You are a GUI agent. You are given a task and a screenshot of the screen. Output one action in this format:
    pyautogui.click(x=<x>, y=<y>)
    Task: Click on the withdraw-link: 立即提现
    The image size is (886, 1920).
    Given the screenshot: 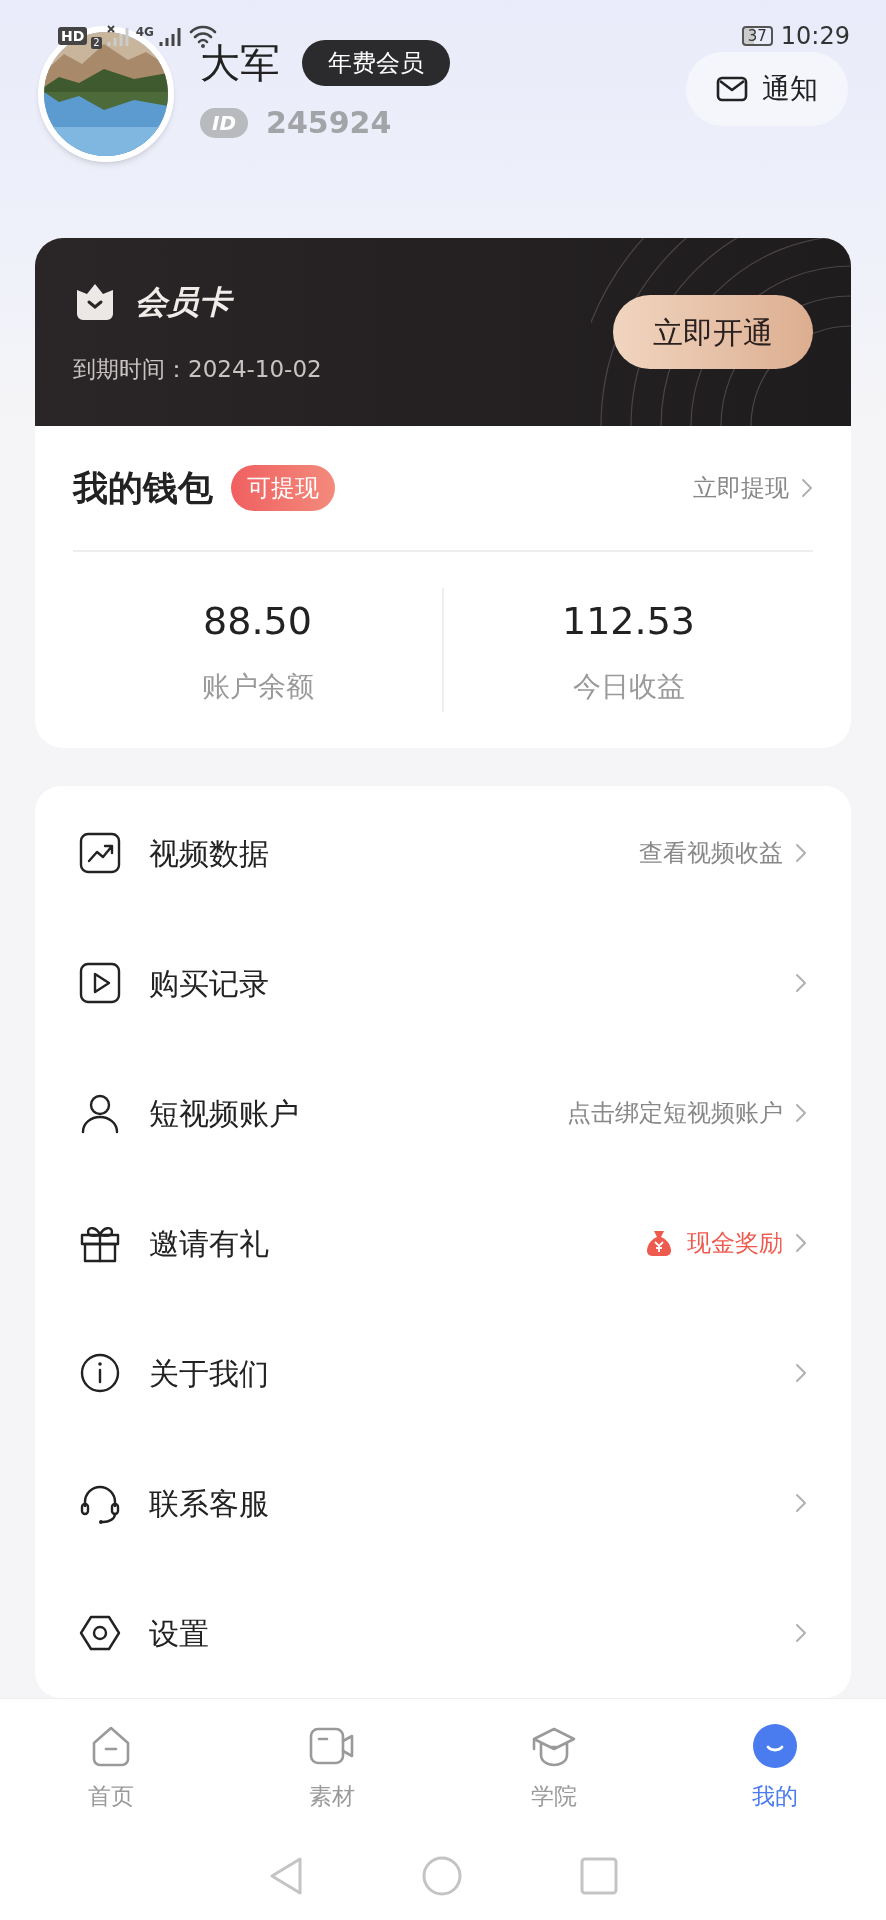 What is the action you would take?
    pyautogui.click(x=753, y=488)
    